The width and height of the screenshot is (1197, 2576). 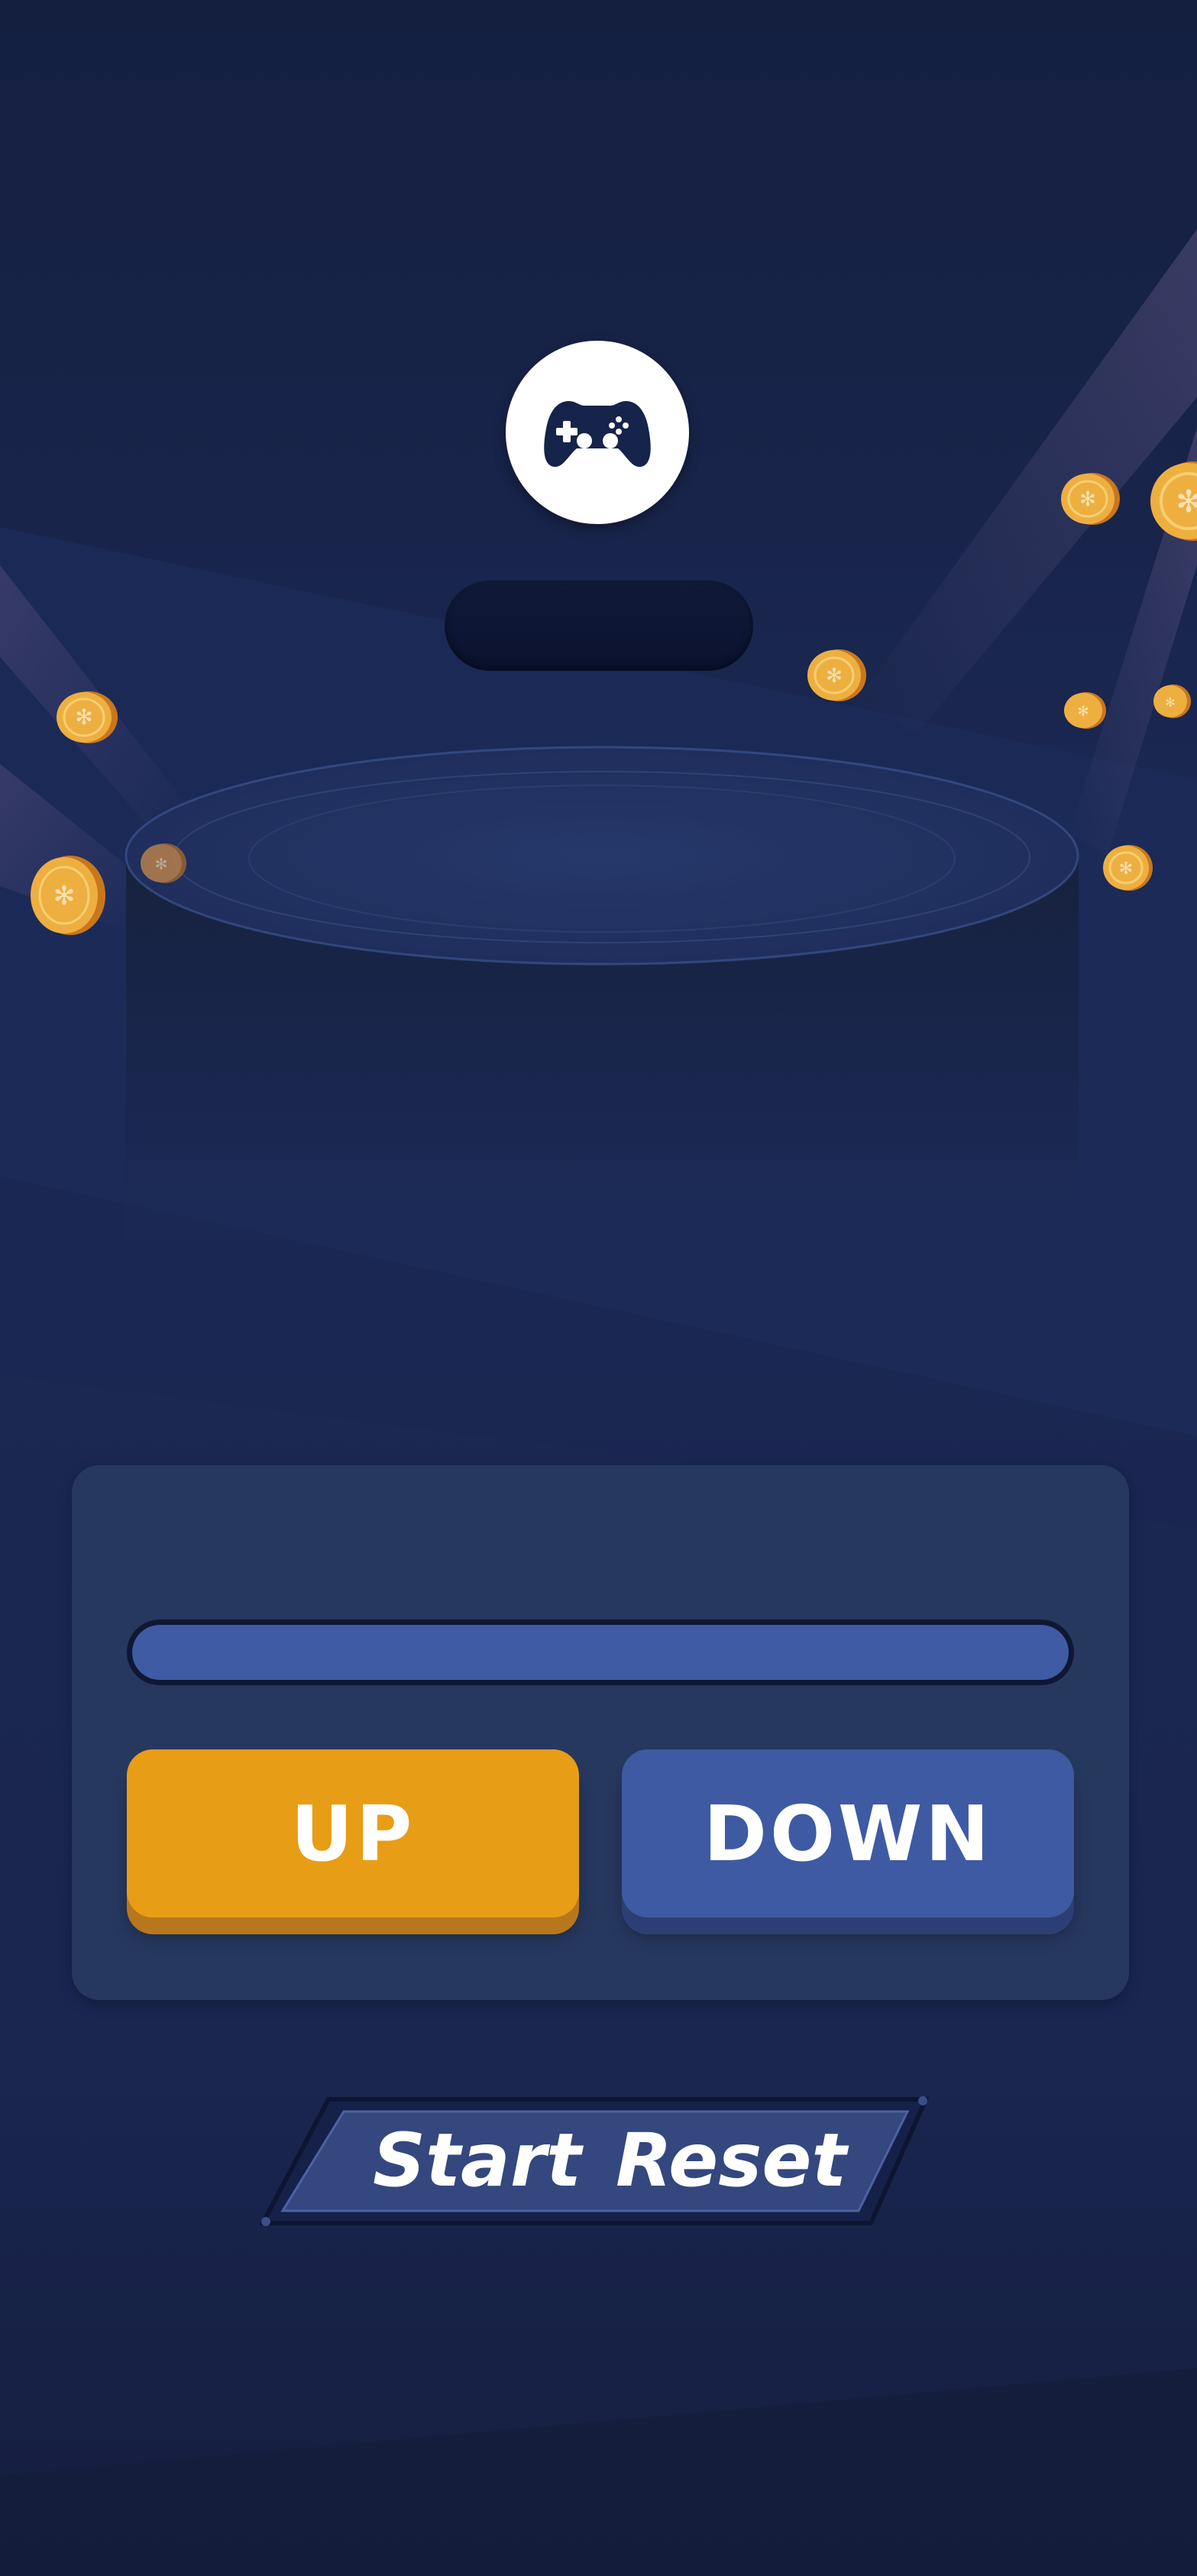 I want to click on up-button: UP, so click(x=353, y=1833).